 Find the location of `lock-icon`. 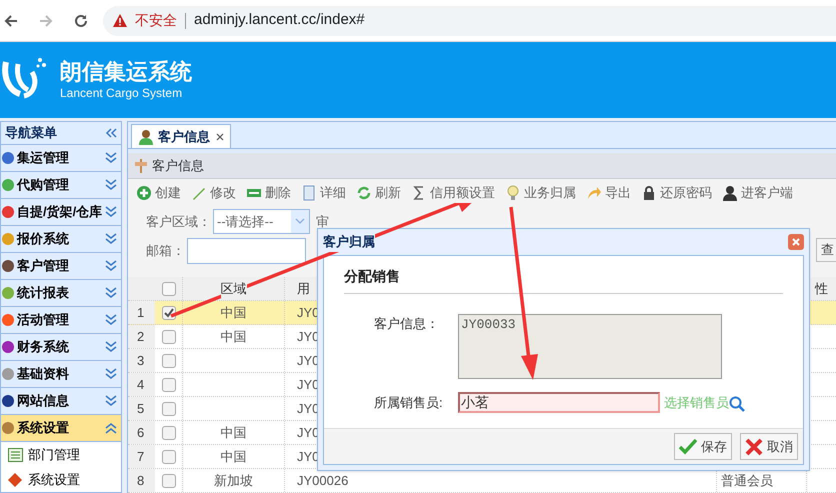

lock-icon is located at coordinates (649, 193).